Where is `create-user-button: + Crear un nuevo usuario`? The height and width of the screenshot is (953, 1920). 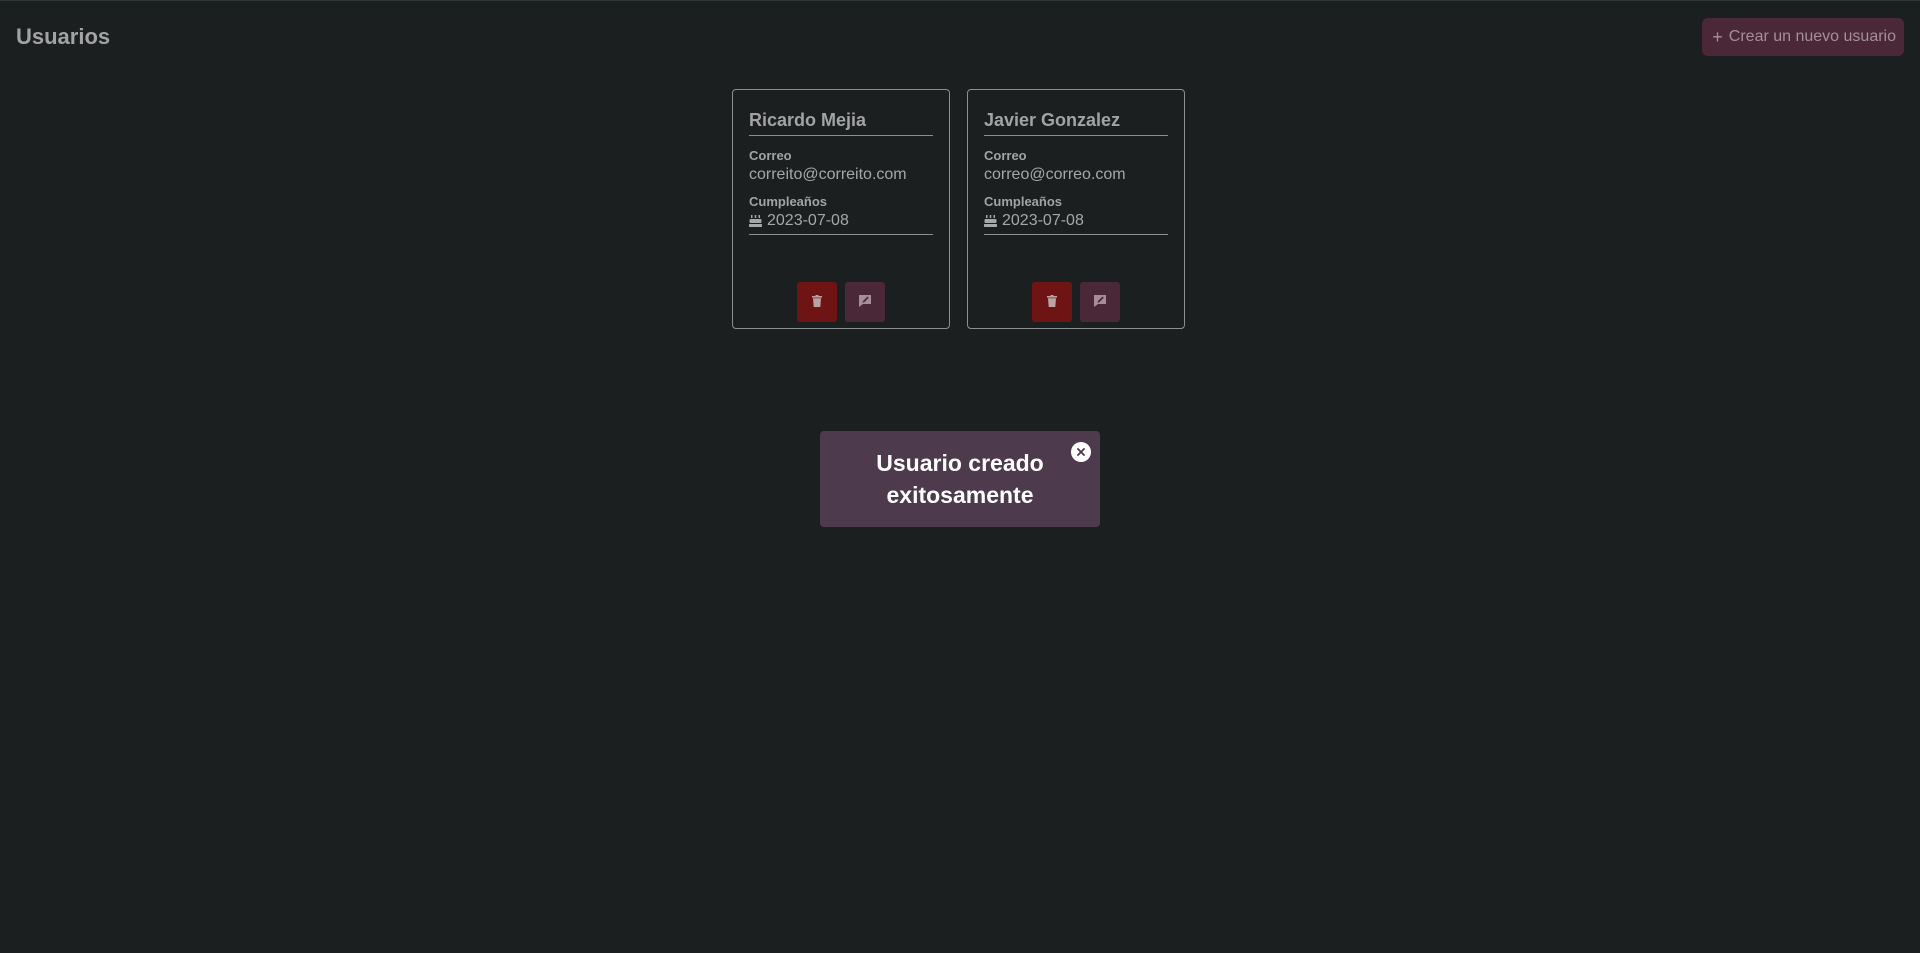 create-user-button: + Crear un nuevo usuario is located at coordinates (1803, 37).